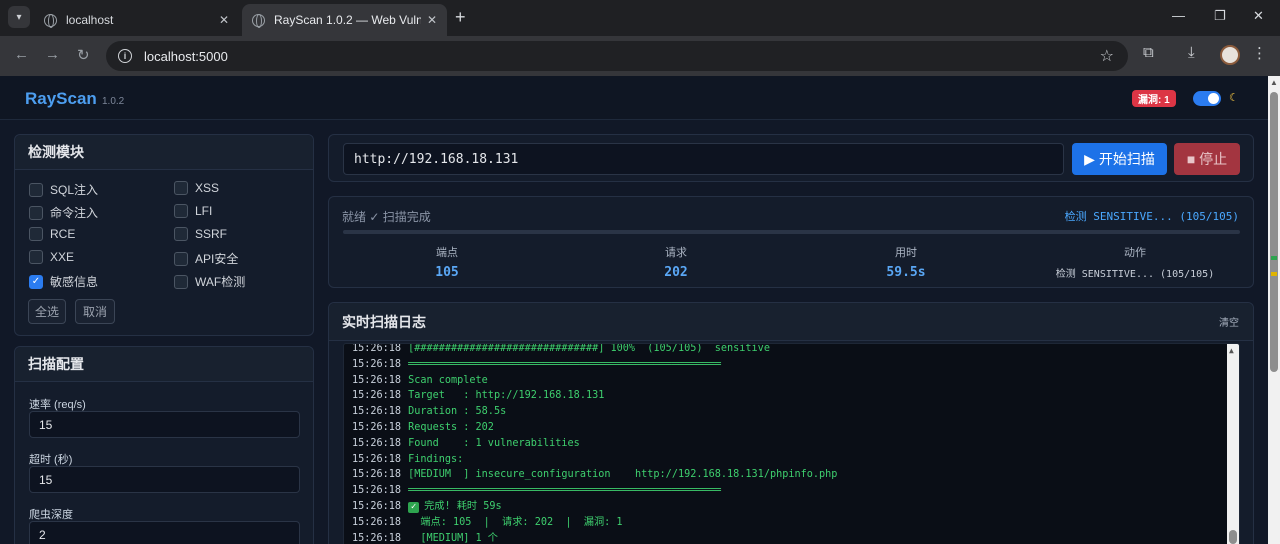  Describe the element at coordinates (36, 281) in the screenshot. I see `checkbox-checked-icon: ✓` at that location.